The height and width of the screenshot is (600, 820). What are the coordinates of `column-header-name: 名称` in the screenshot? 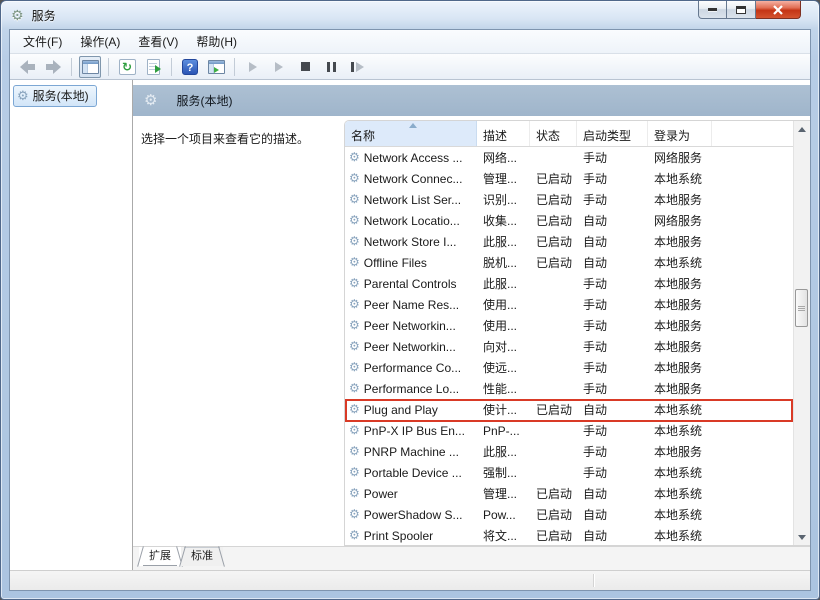 It's located at (411, 133).